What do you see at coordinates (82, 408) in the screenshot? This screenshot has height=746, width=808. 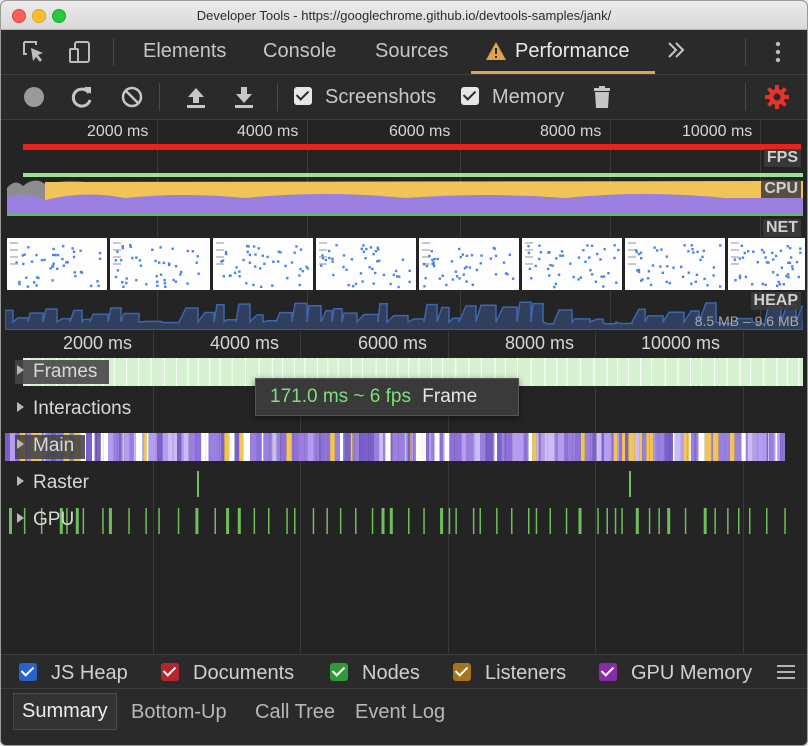 I see `track-interactions-label: Interactions` at bounding box center [82, 408].